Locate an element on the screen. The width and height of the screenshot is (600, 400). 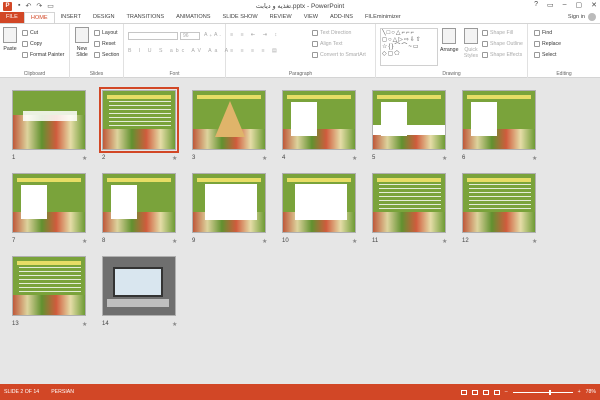
save-icon: ▪ is located at coordinates (19, 6).